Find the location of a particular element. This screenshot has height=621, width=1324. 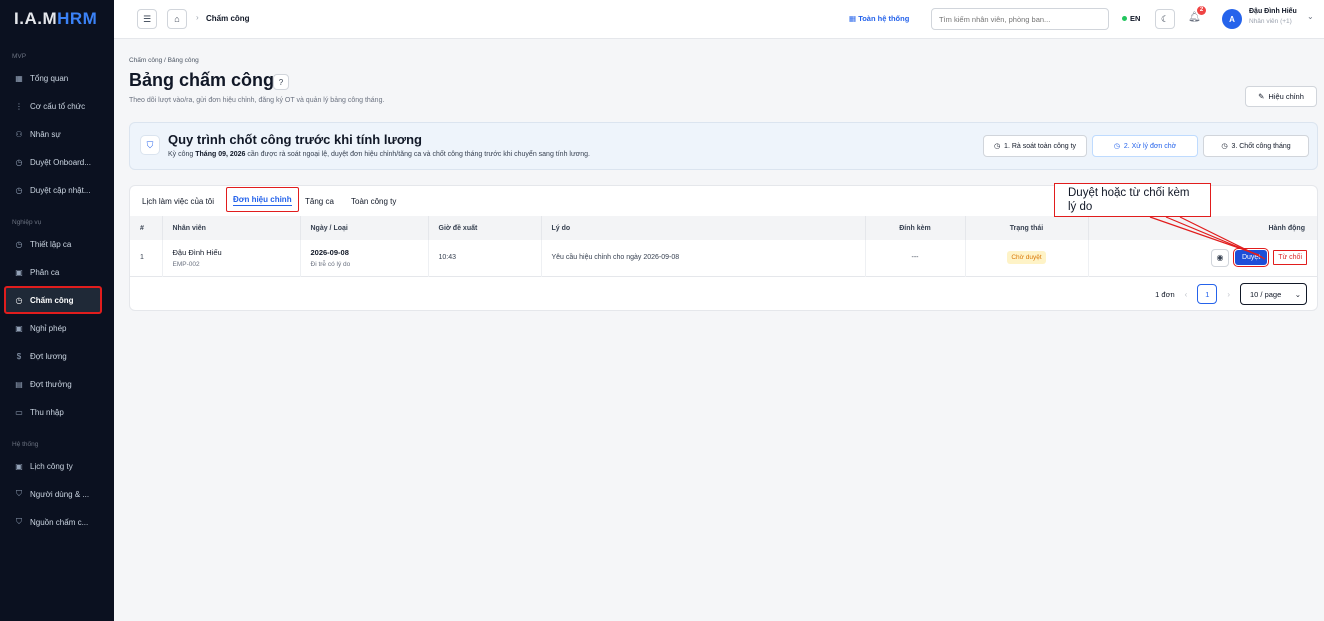

cell-actions: ◉ Duyệt Từ chối is located at coordinates (1202, 258).